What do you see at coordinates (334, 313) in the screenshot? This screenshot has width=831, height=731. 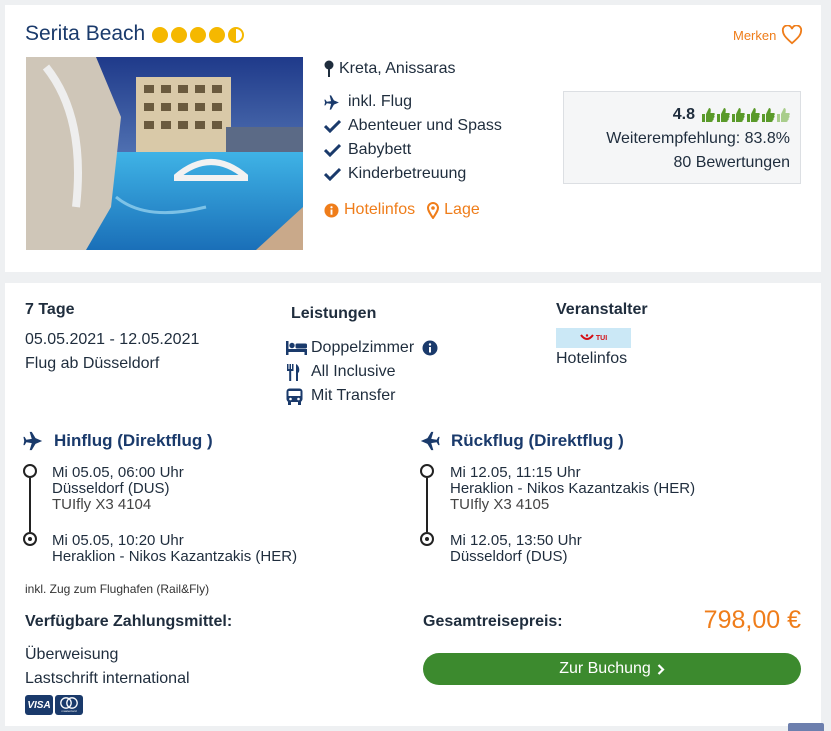 I see `services-title: Leistungen` at bounding box center [334, 313].